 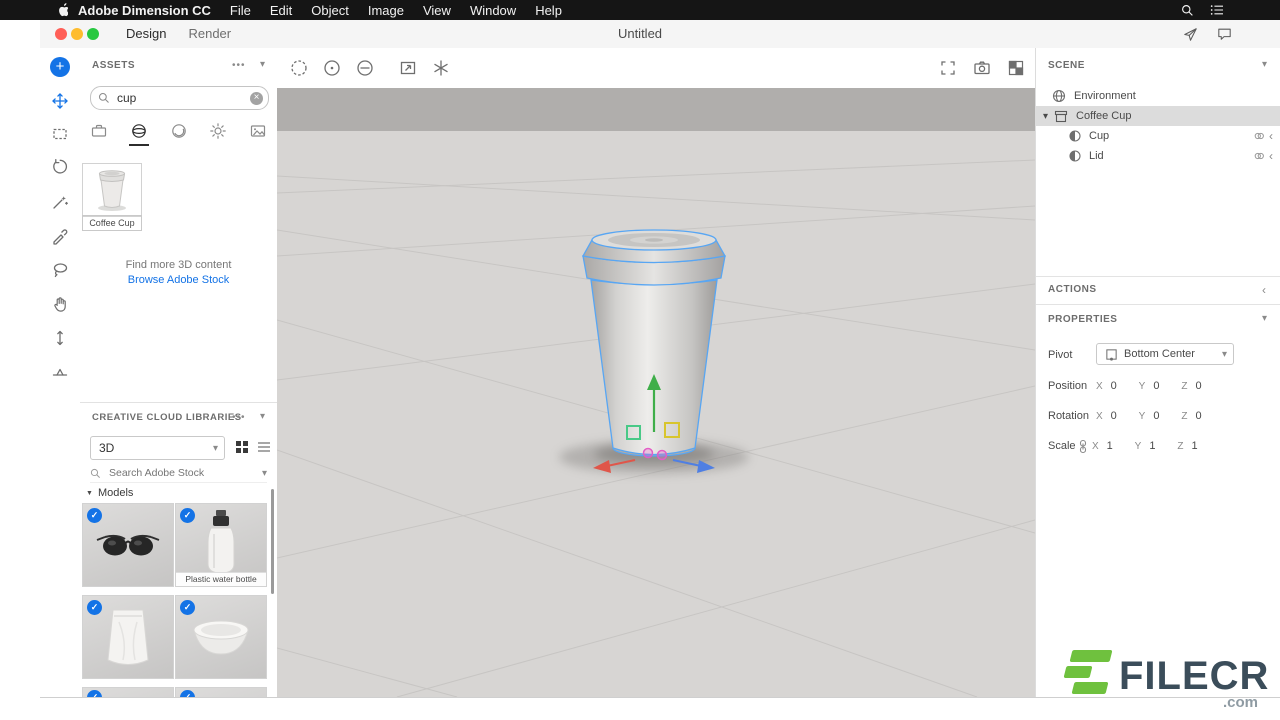 I want to click on material-icon, so click(x=178, y=131).